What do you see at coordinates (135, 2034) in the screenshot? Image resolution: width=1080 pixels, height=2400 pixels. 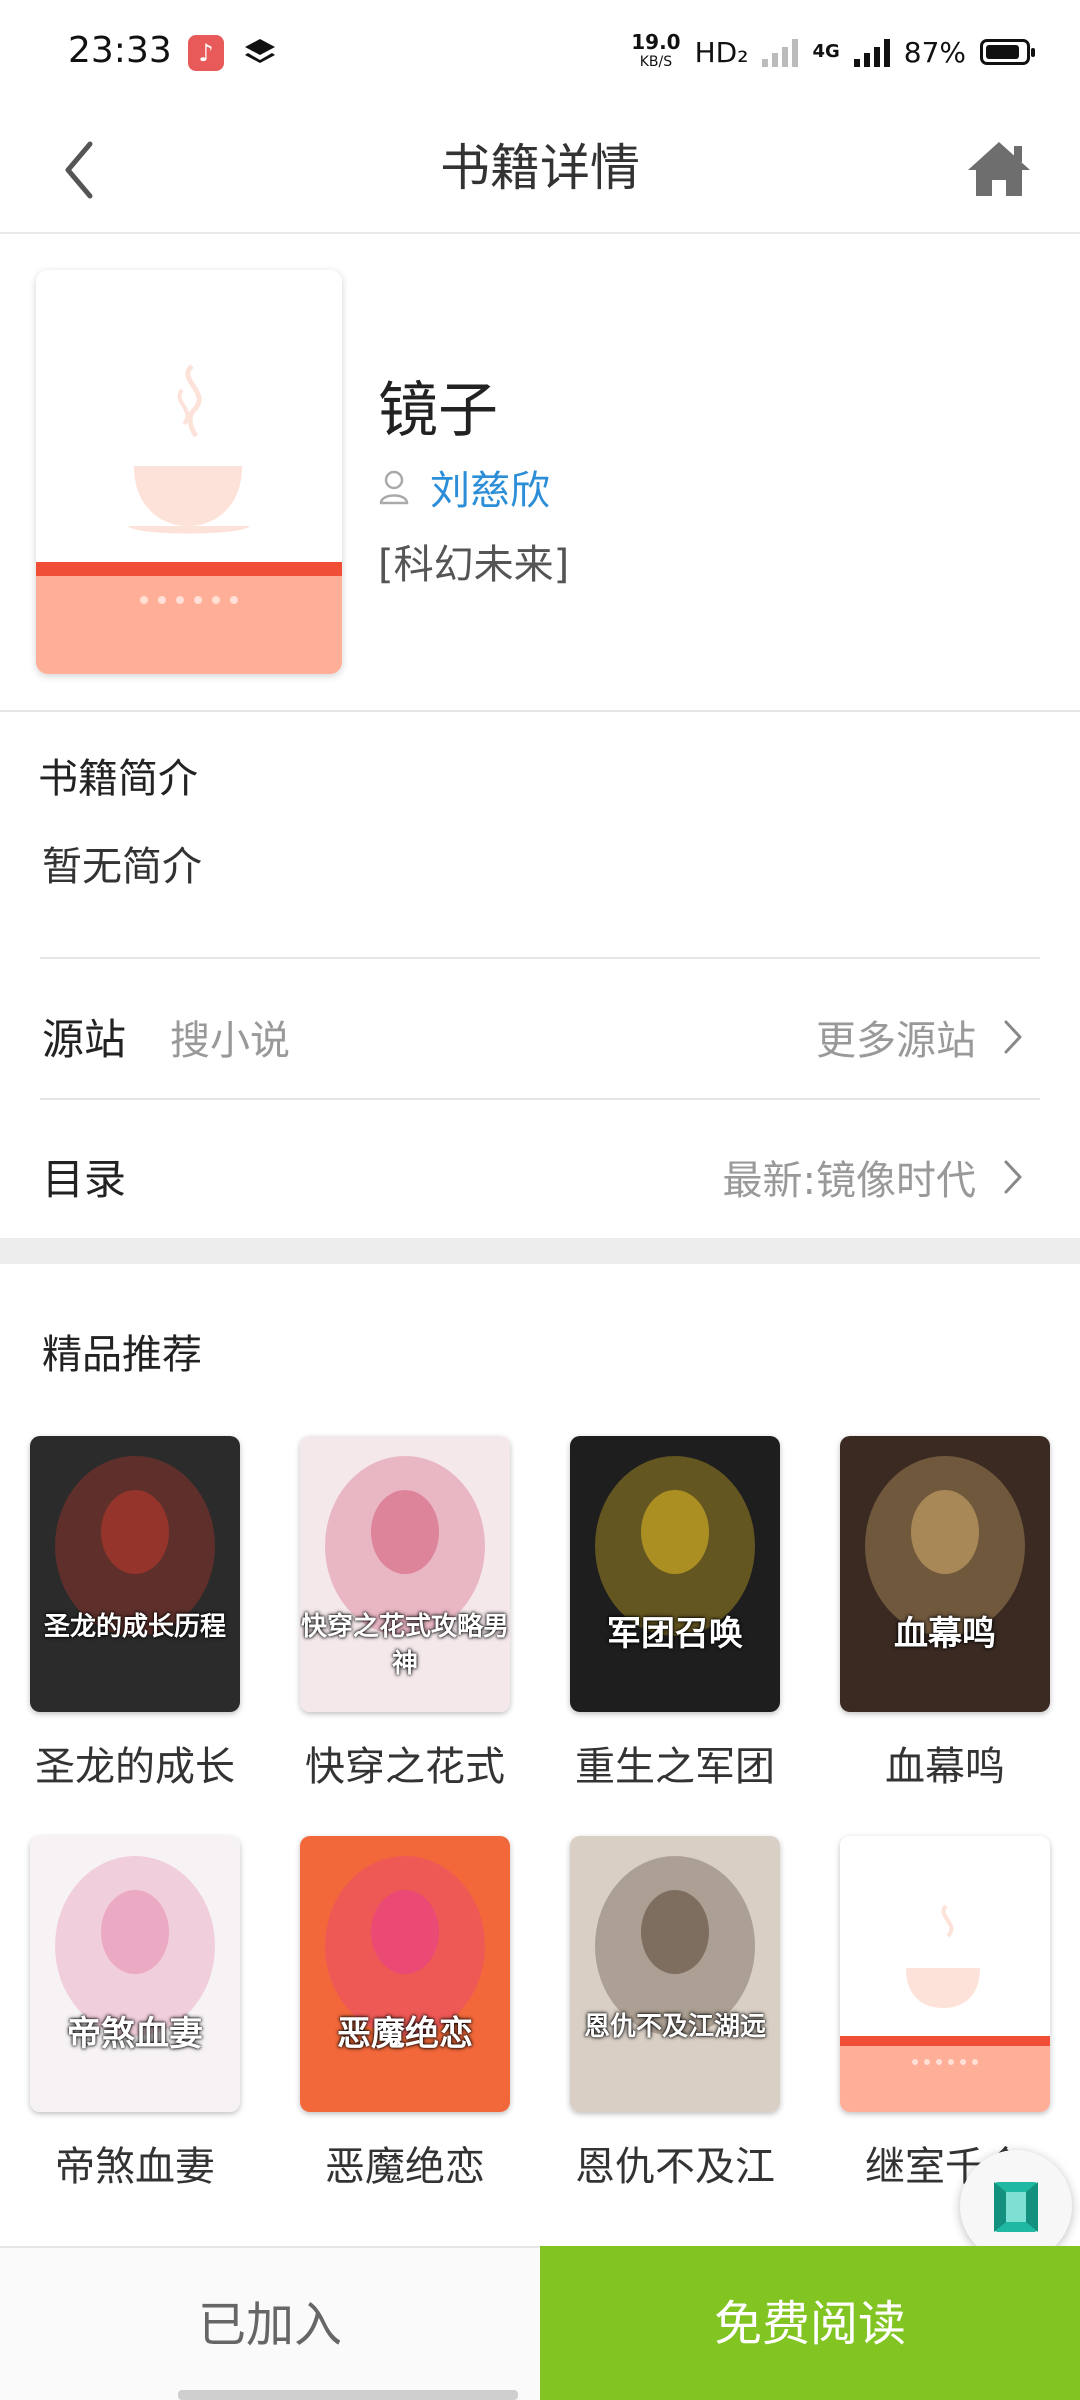 I see `cover-title-text: 帝煞血妻` at bounding box center [135, 2034].